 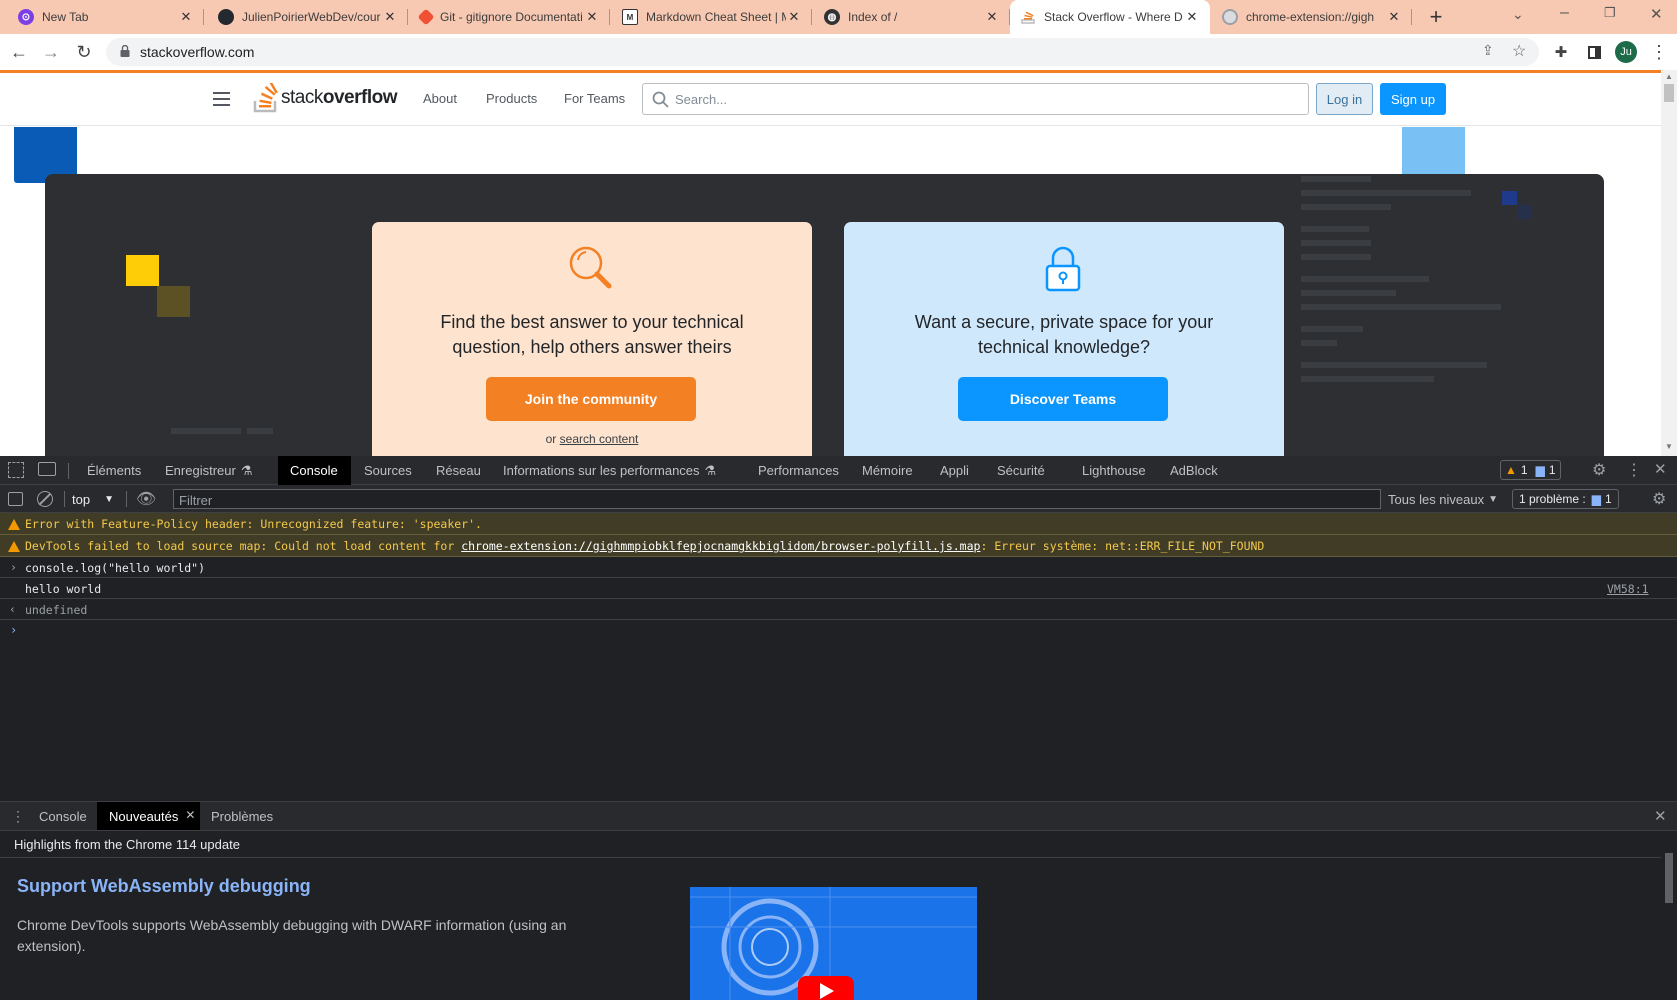 I want to click on source-link: VM58:1, so click(x=1628, y=589).